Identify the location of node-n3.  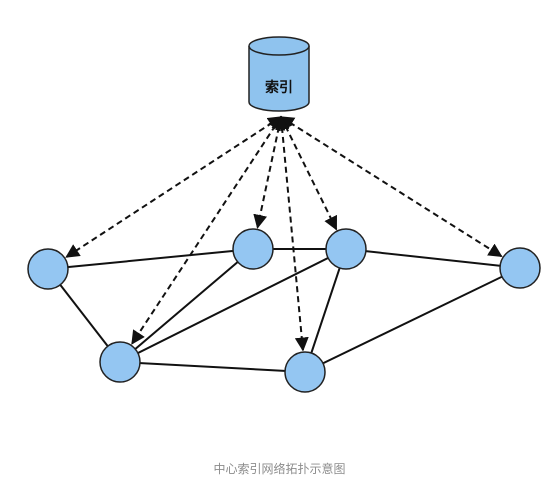
(346, 249).